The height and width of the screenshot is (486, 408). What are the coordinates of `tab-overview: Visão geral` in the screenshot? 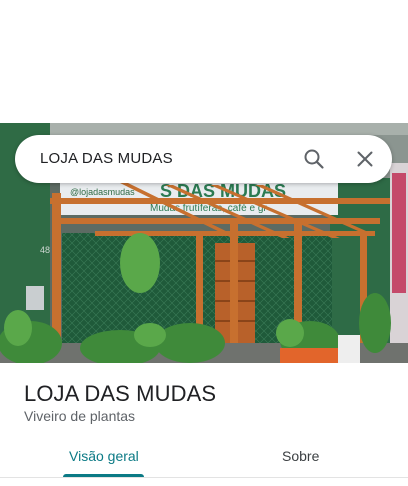 It's located at (104, 456).